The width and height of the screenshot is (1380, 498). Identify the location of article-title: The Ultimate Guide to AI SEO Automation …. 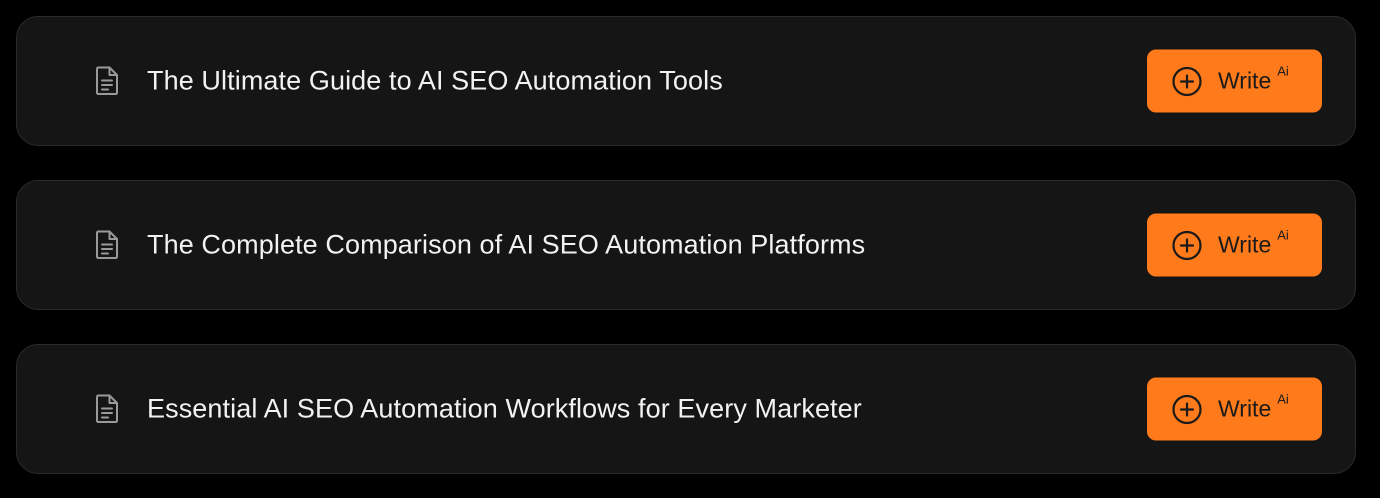
(435, 80).